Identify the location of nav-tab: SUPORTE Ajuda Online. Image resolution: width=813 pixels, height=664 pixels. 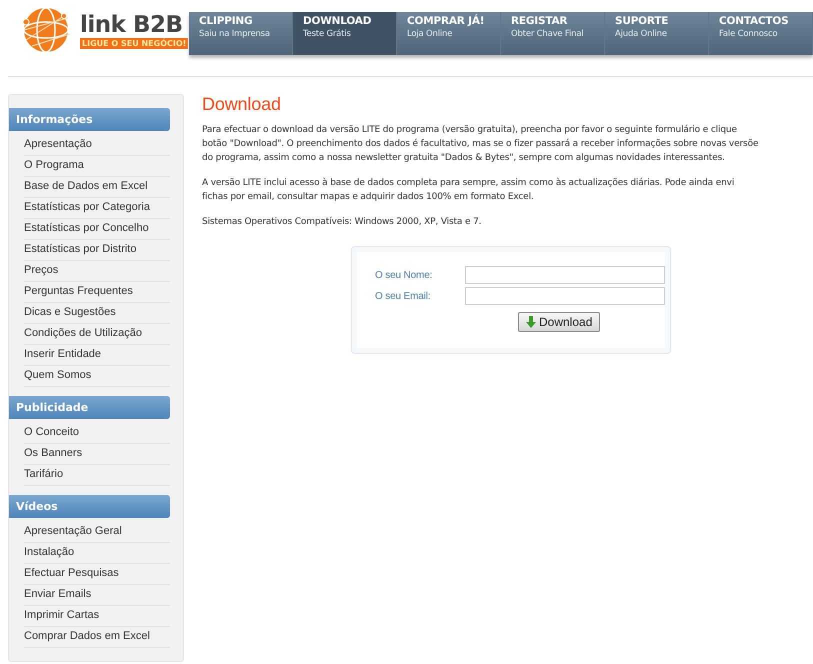
(657, 33).